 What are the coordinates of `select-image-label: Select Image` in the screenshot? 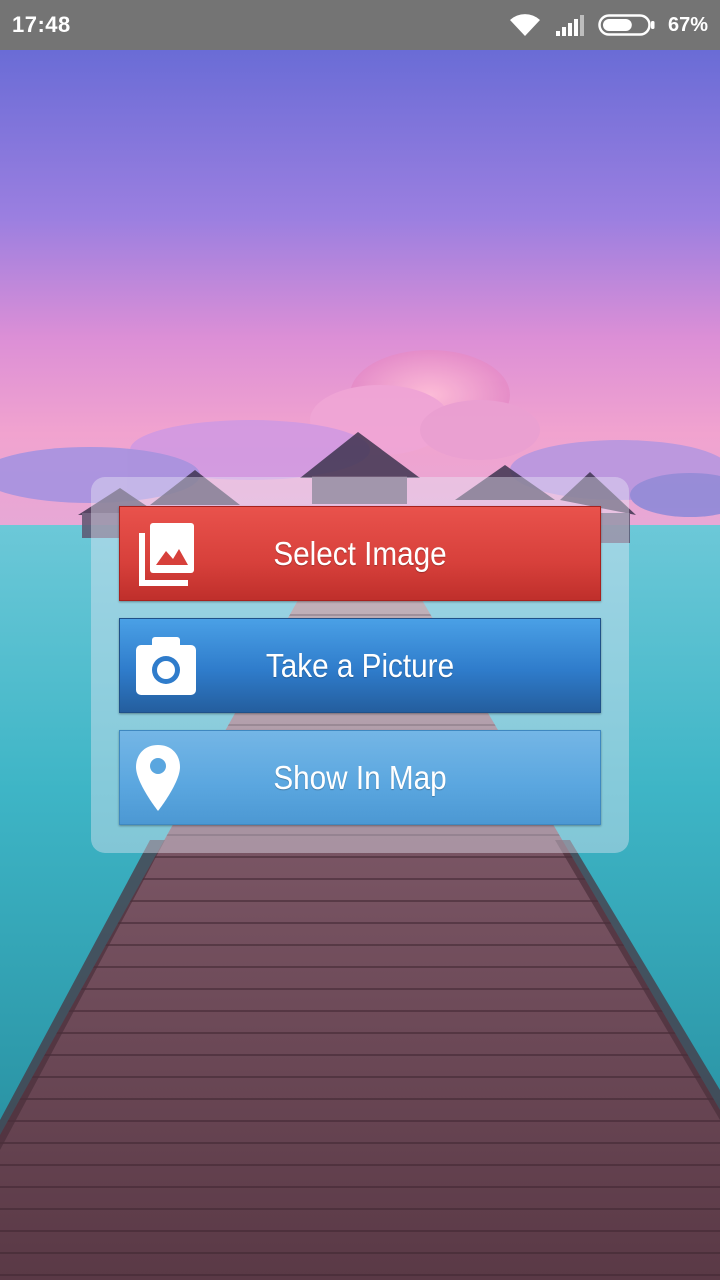 It's located at (360, 553).